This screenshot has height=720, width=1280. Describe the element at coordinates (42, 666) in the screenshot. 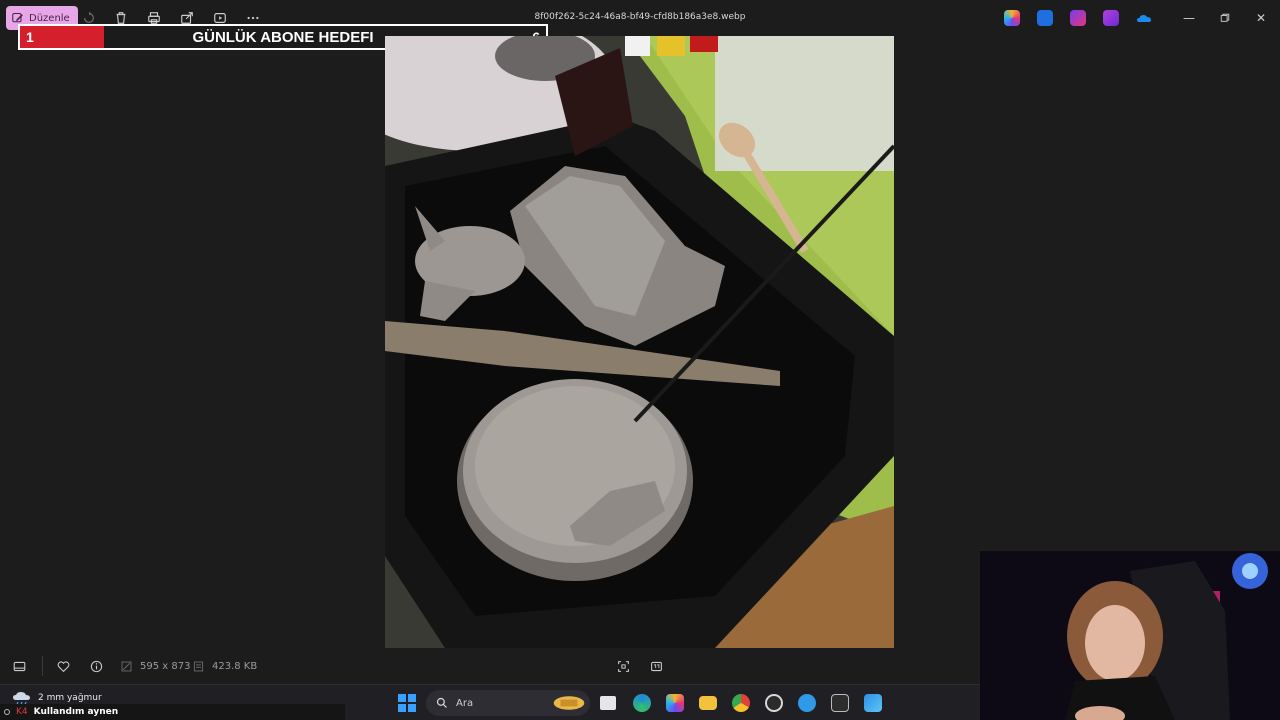

I see `divider` at that location.